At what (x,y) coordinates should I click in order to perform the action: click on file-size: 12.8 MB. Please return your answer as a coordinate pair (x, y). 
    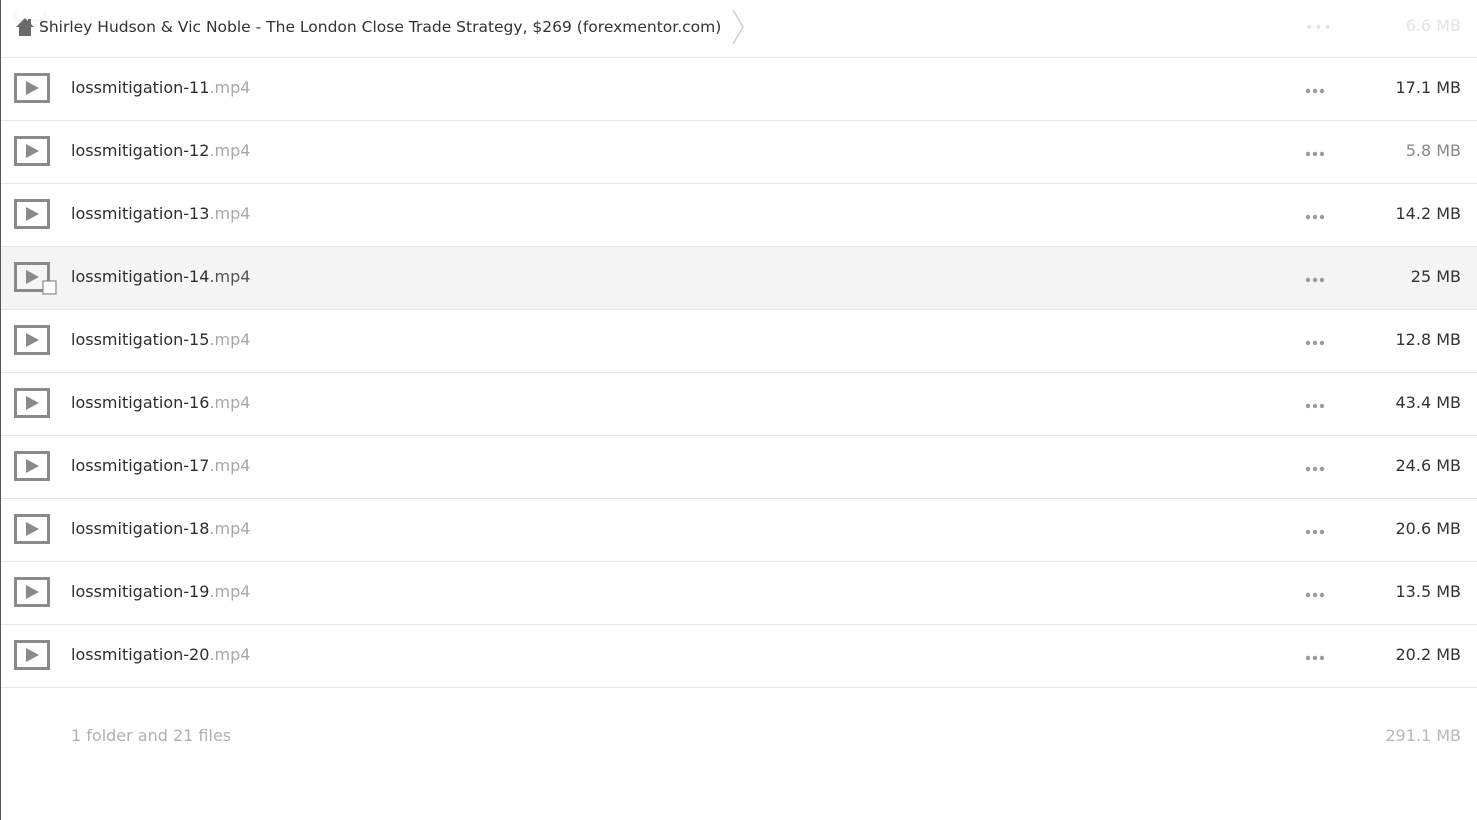
    Looking at the image, I should click on (1428, 339).